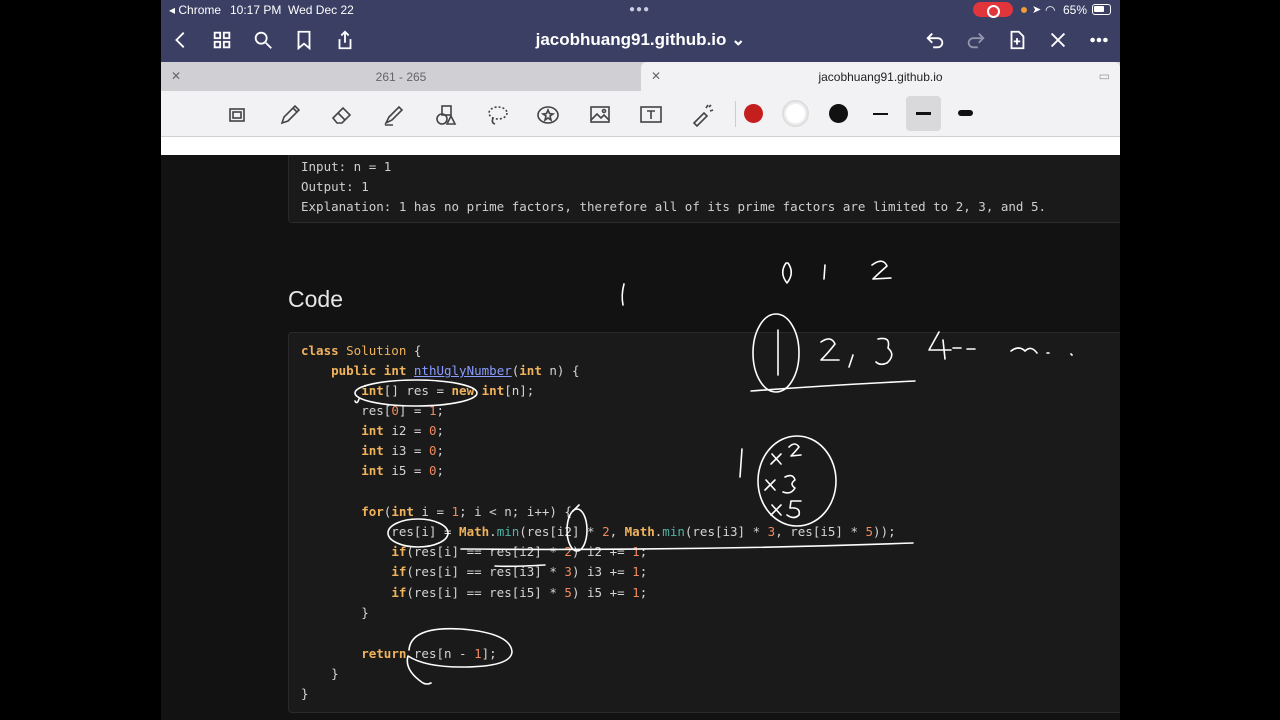 This screenshot has width=1280, height=720. What do you see at coordinates (238, 115) in the screenshot?
I see `lasso-layer-icon` at bounding box center [238, 115].